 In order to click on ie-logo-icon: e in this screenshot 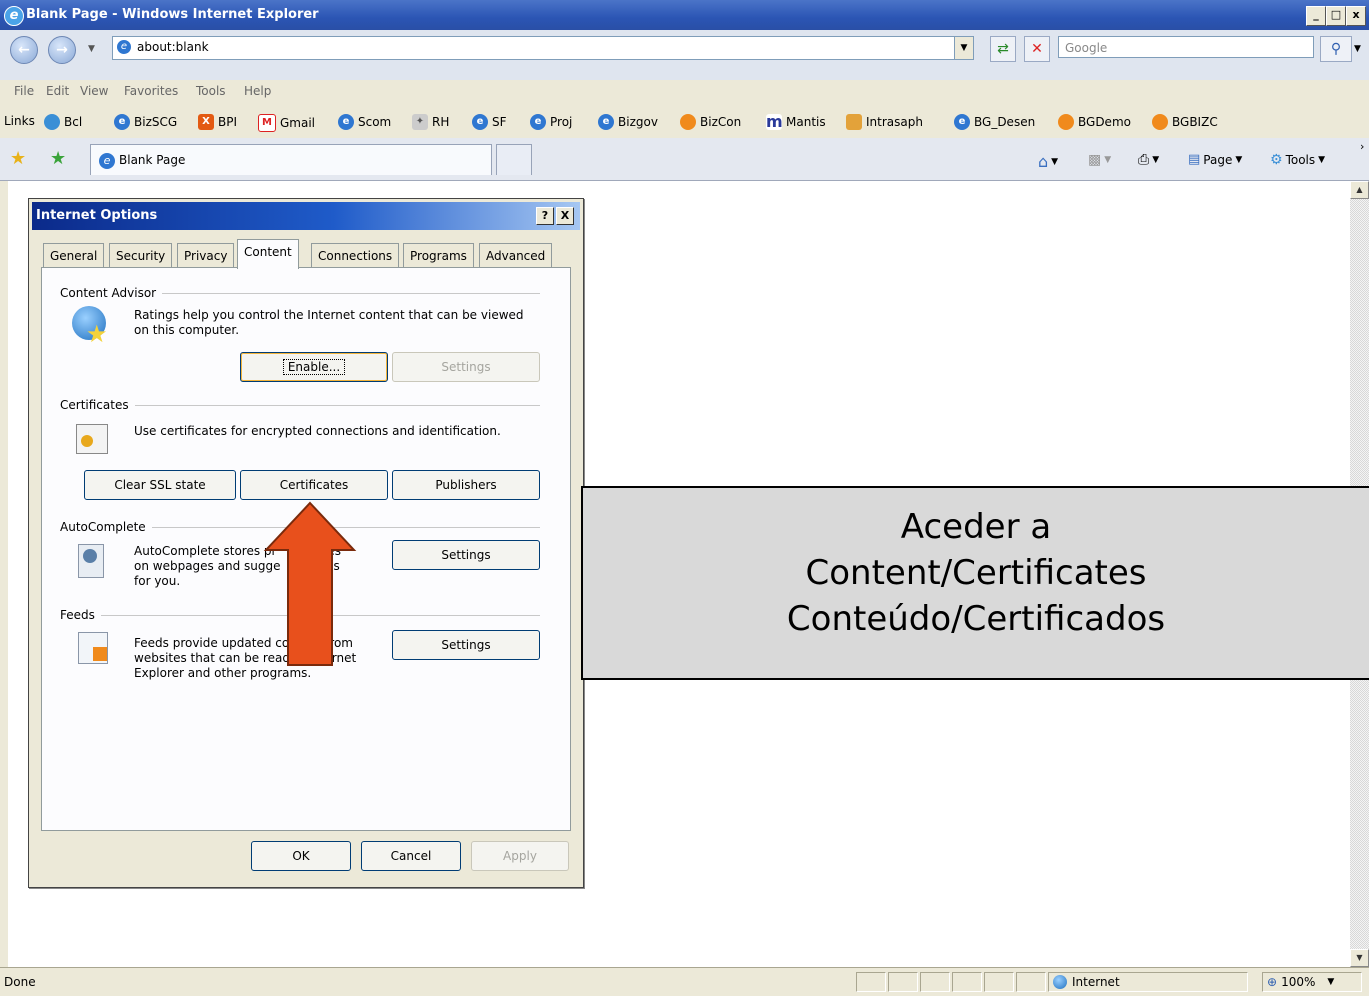, I will do `click(14, 16)`.